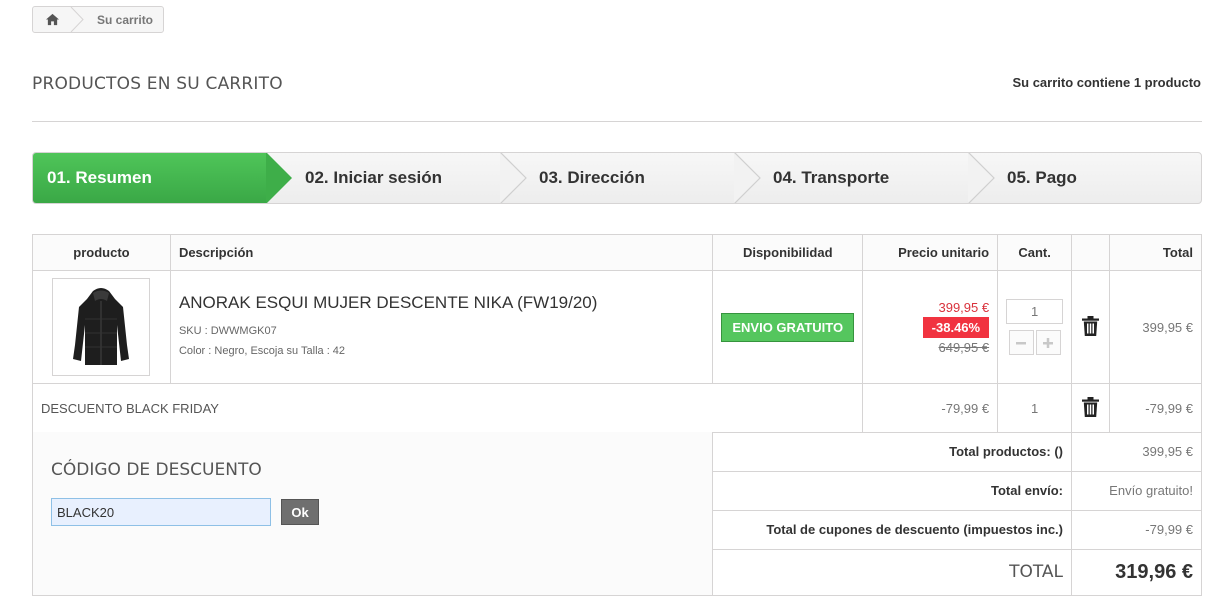  I want to click on step-payment: 05. Pago, so click(1085, 178).